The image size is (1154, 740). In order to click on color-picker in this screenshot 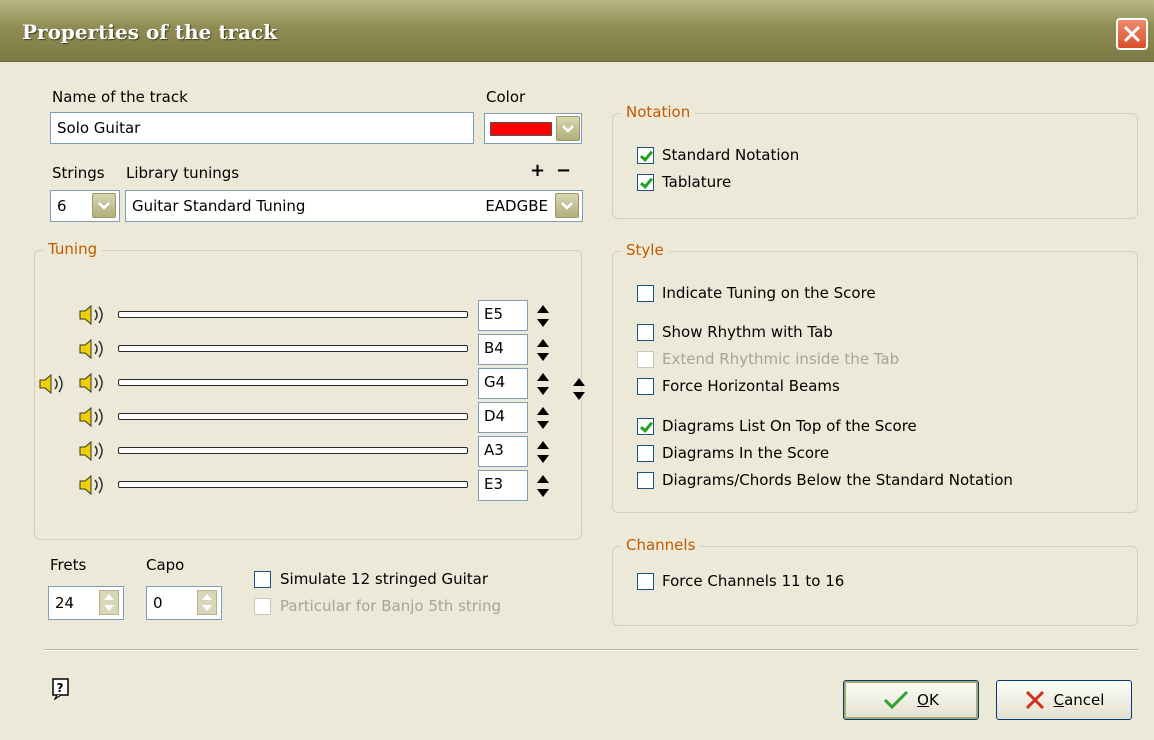, I will do `click(533, 128)`.